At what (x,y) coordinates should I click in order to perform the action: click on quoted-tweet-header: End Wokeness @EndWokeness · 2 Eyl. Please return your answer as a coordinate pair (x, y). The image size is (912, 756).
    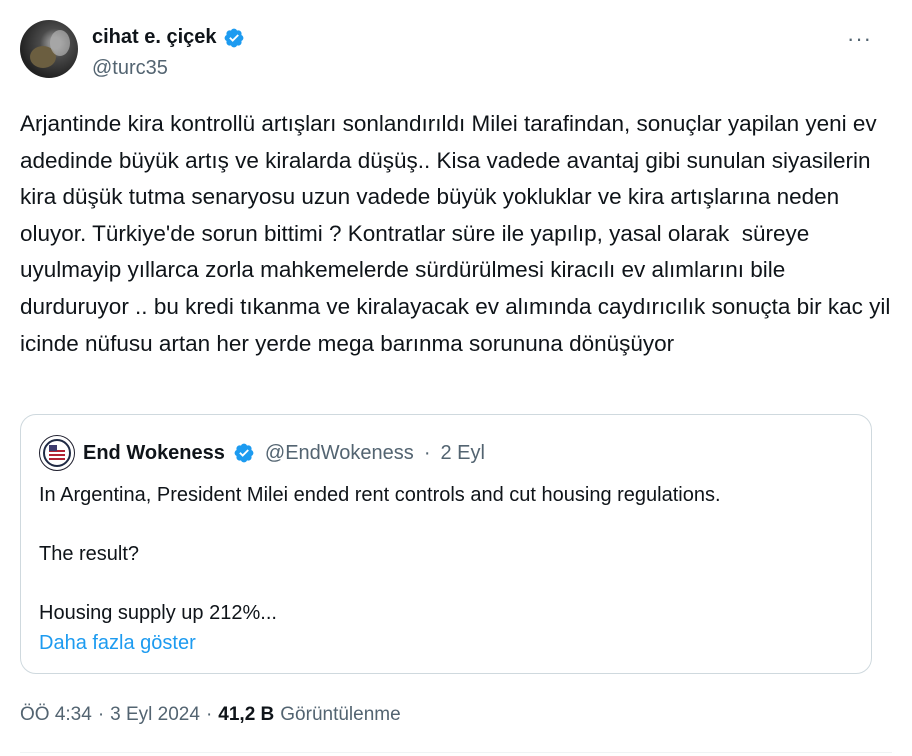
    Looking at the image, I should click on (262, 453).